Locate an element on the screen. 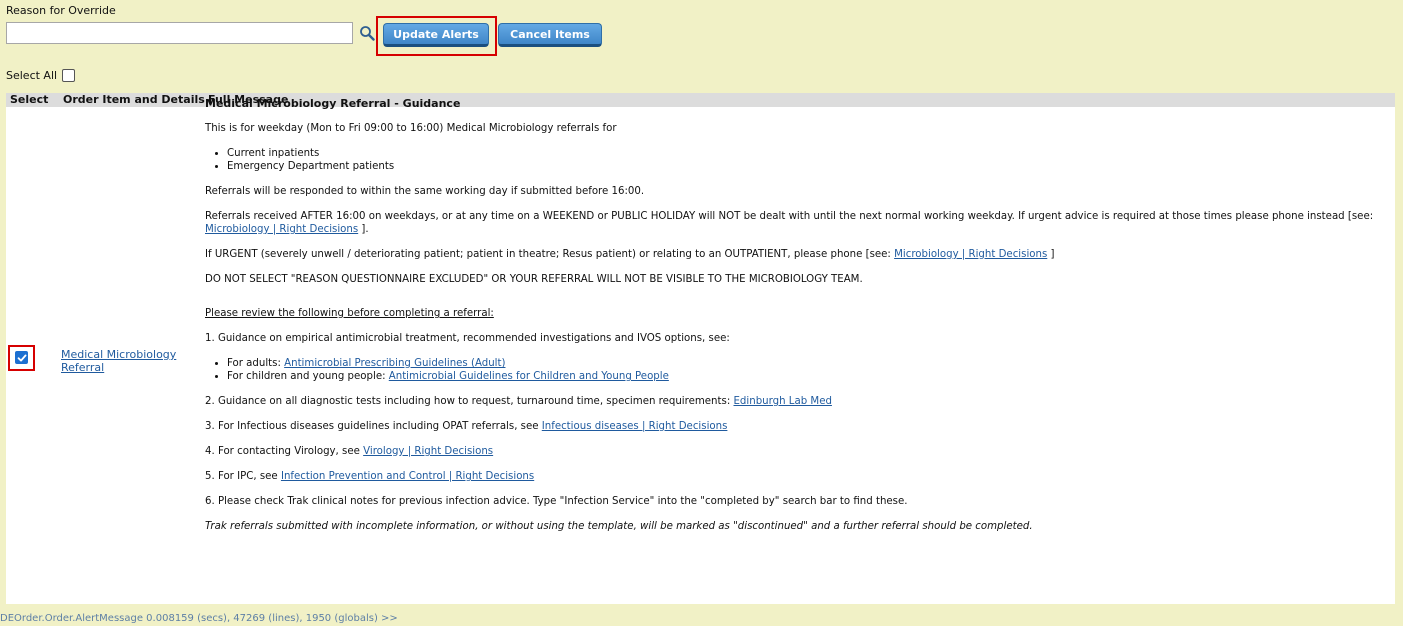 This screenshot has width=1403, height=626. lab-med-link: Edinburgh Lab Med is located at coordinates (783, 401).